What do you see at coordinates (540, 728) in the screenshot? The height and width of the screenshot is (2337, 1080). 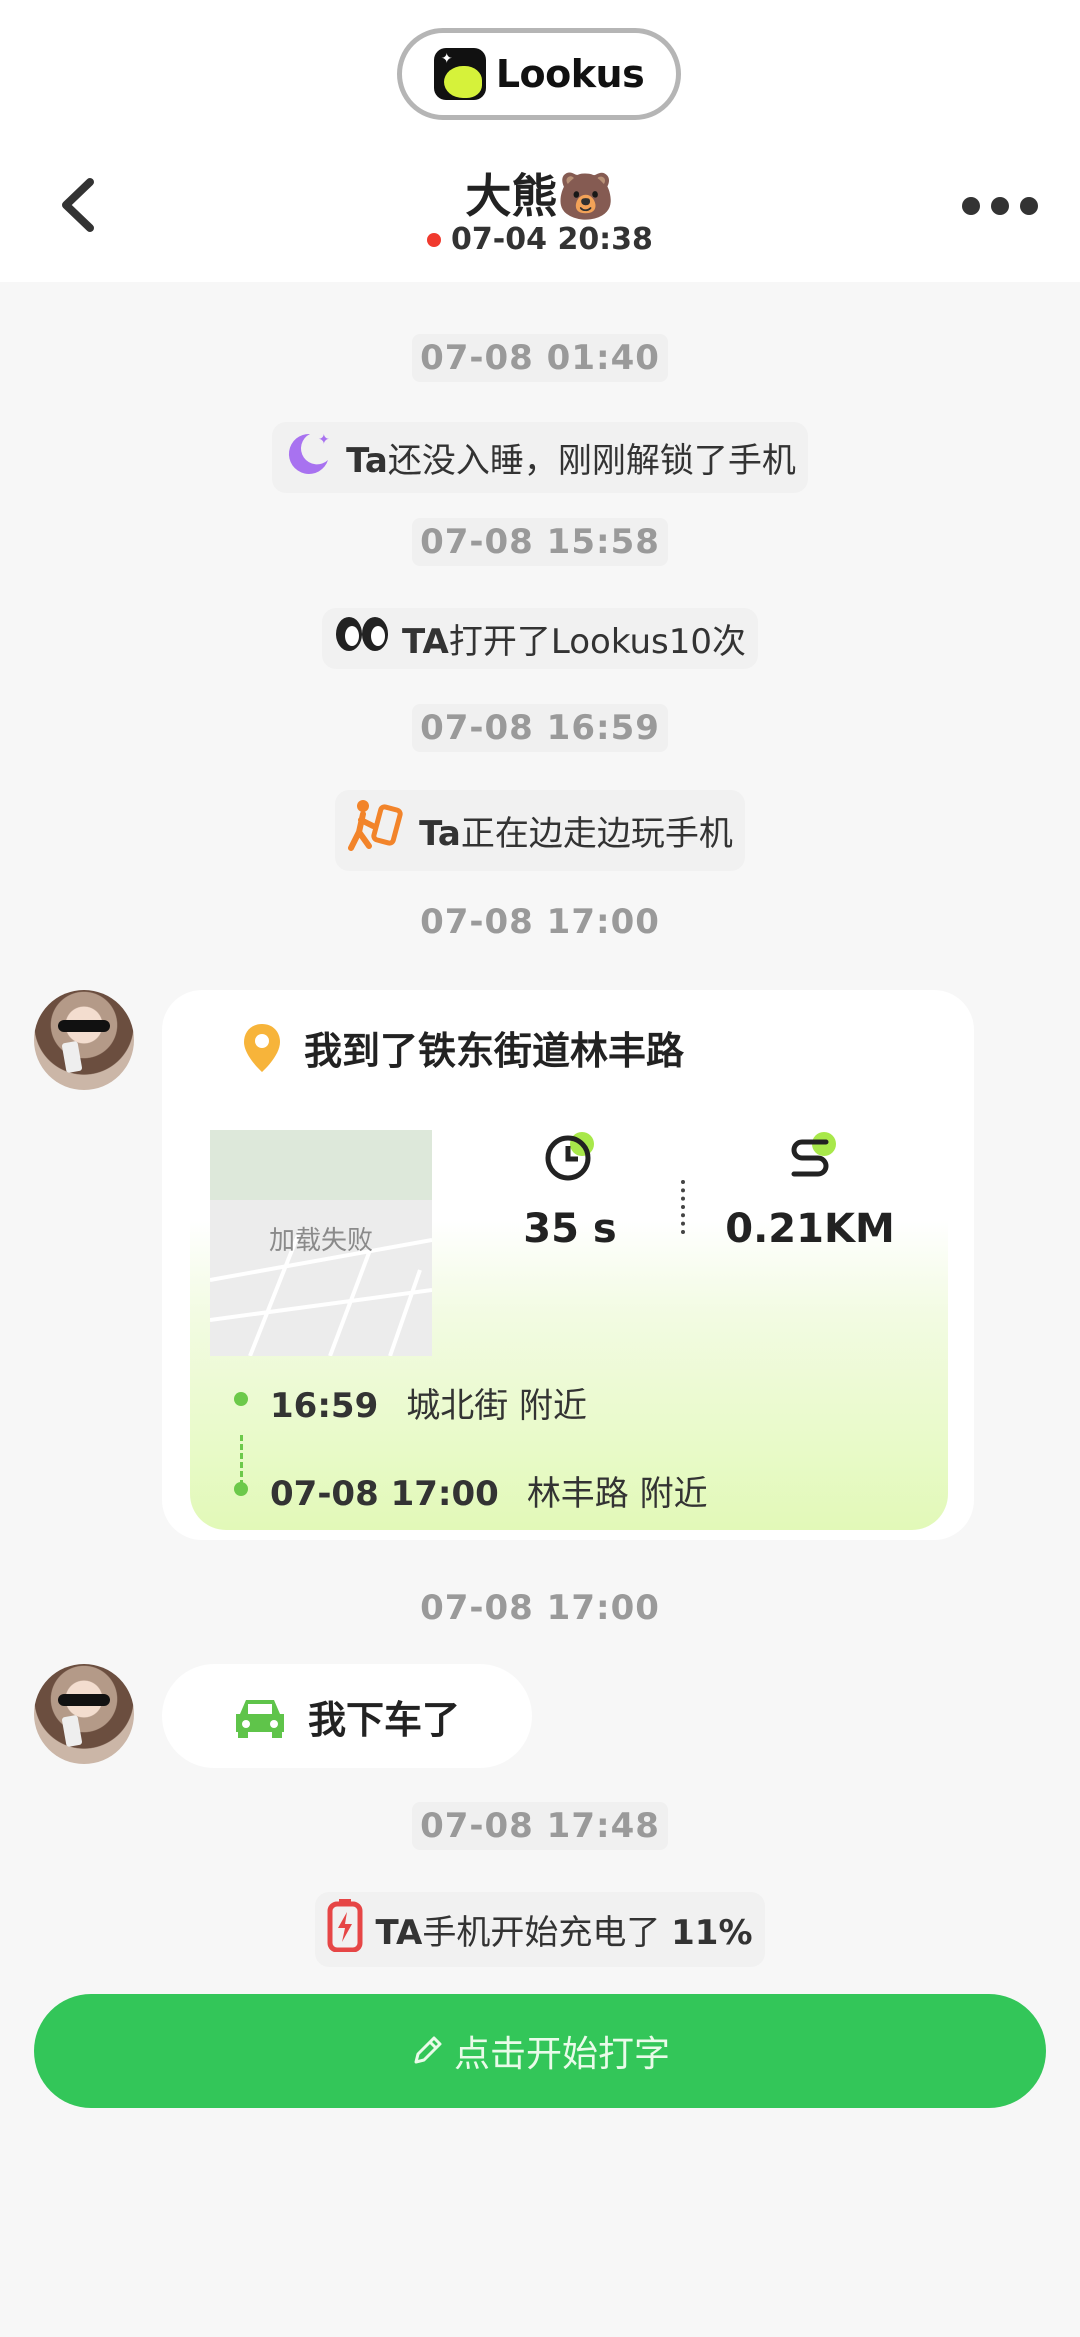 I see `timestamp: 07-08 16:59` at bounding box center [540, 728].